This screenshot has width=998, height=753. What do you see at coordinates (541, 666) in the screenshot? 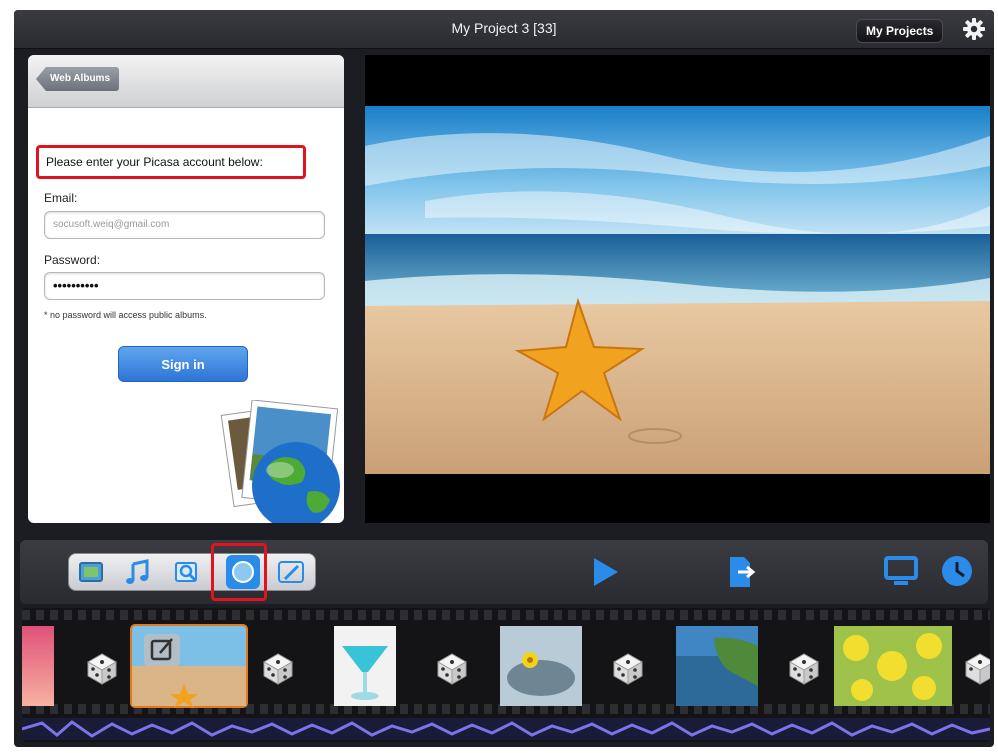
I see `clip-yellow-flower-stone` at bounding box center [541, 666].